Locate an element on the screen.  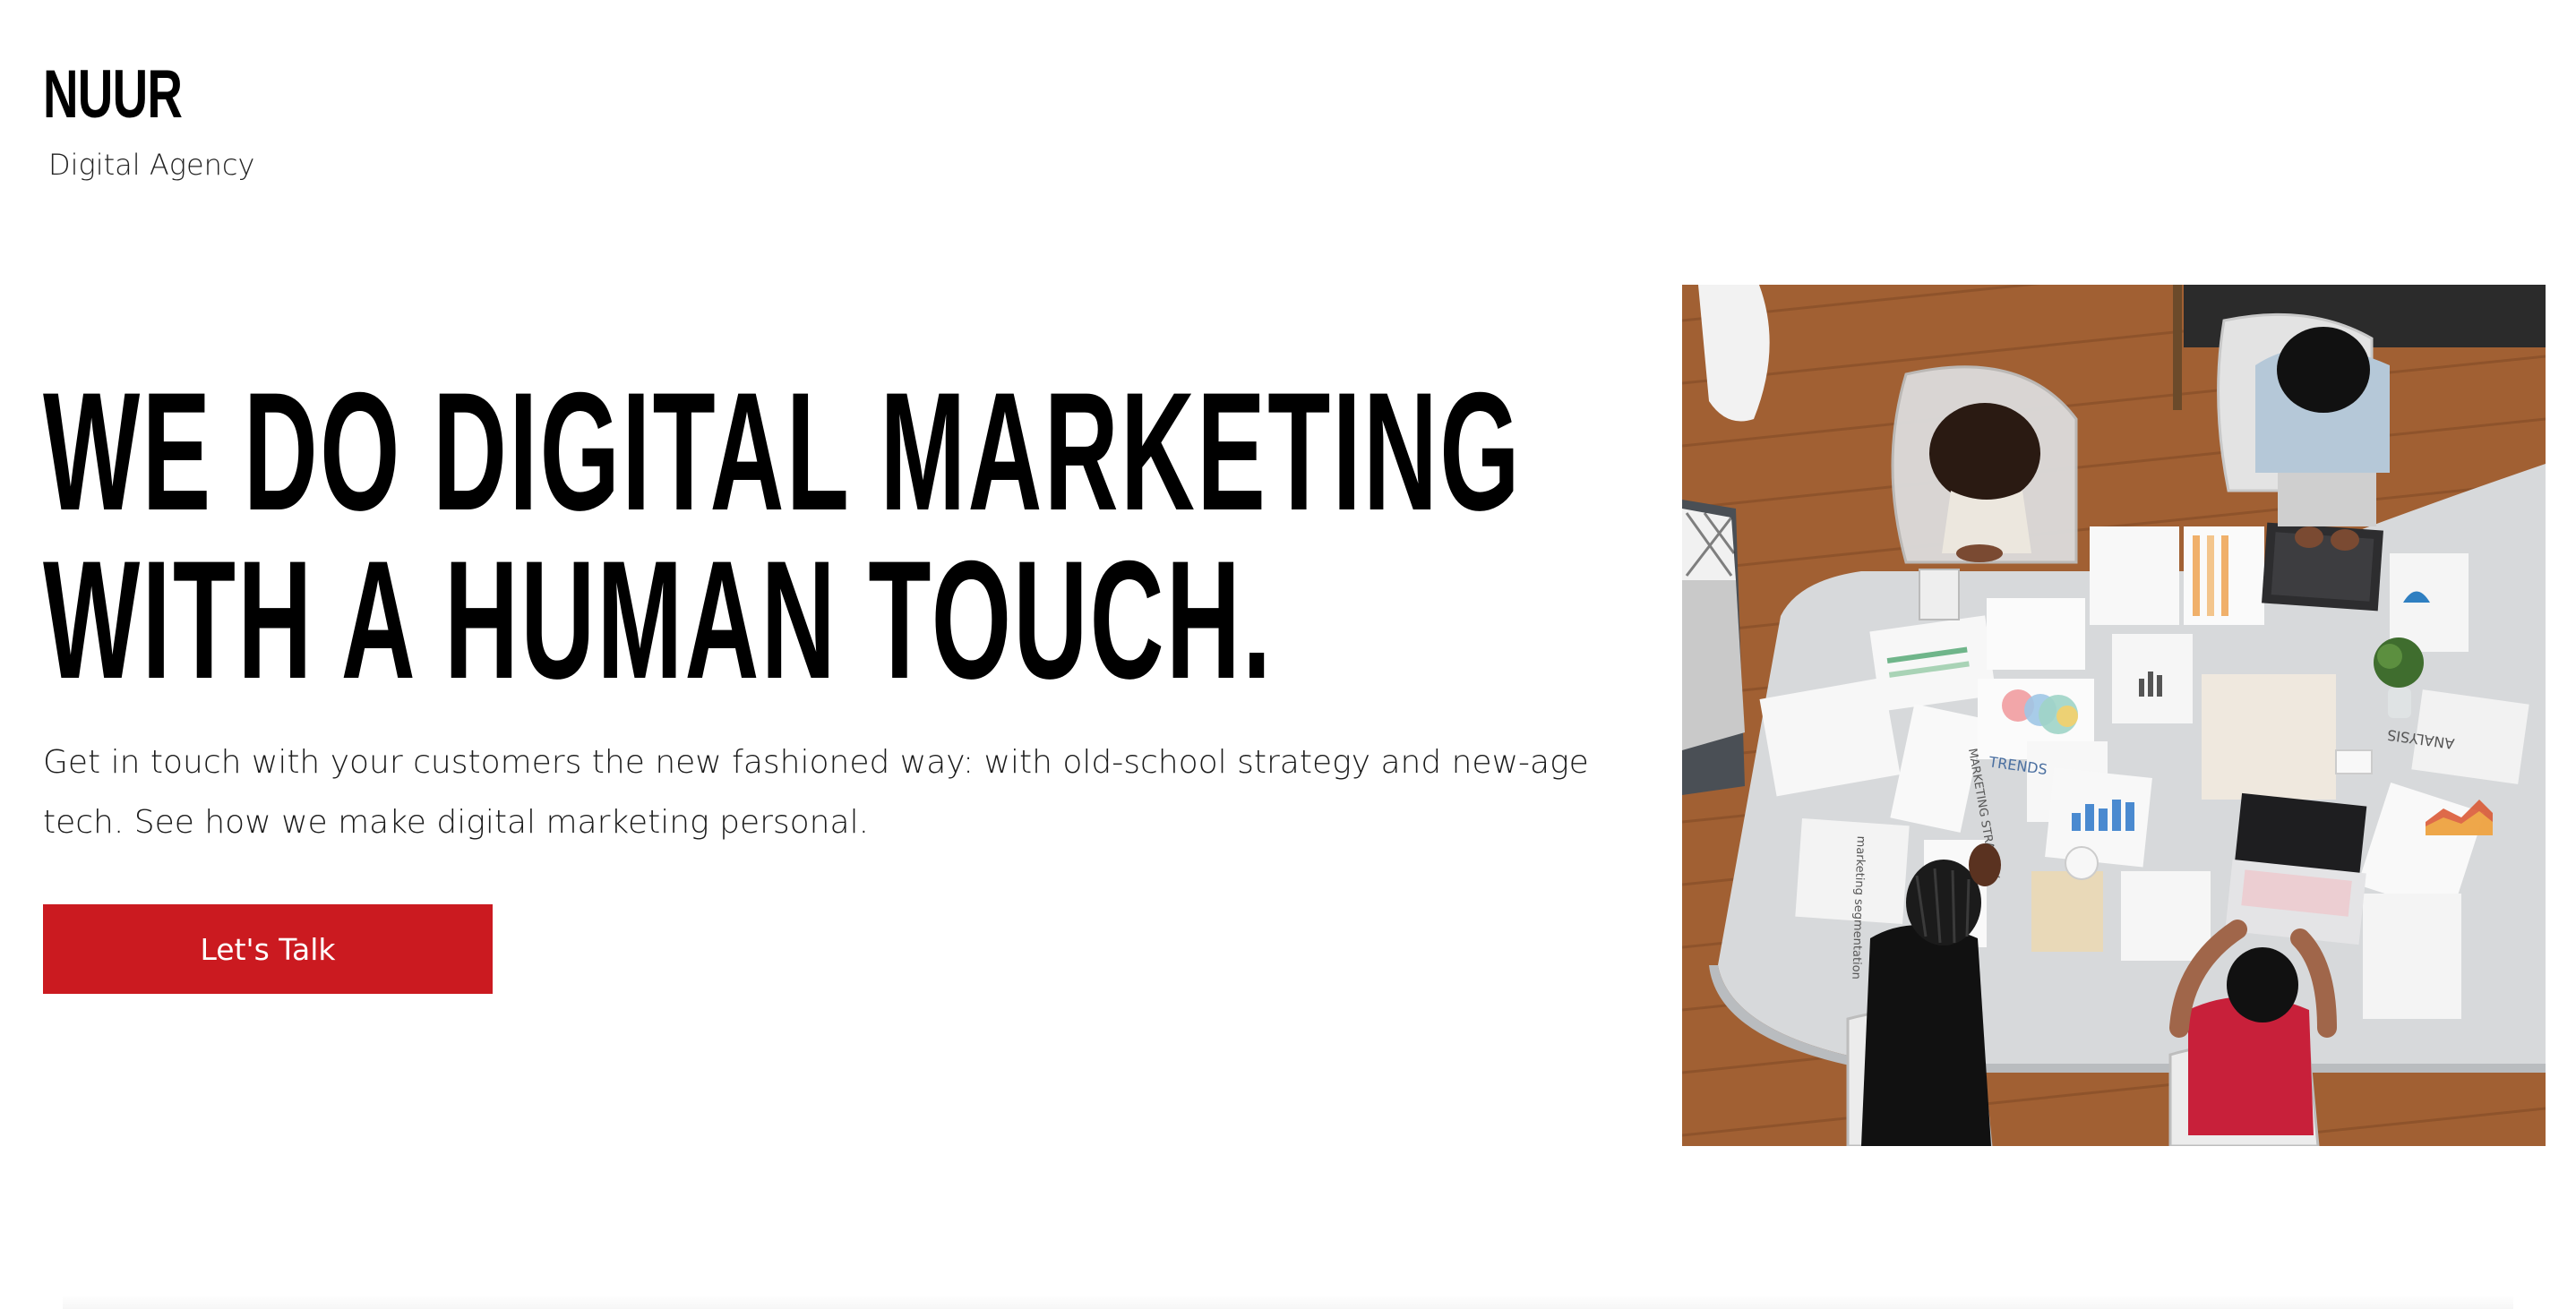
lets-talk-button: Let's Talk is located at coordinates (268, 949).